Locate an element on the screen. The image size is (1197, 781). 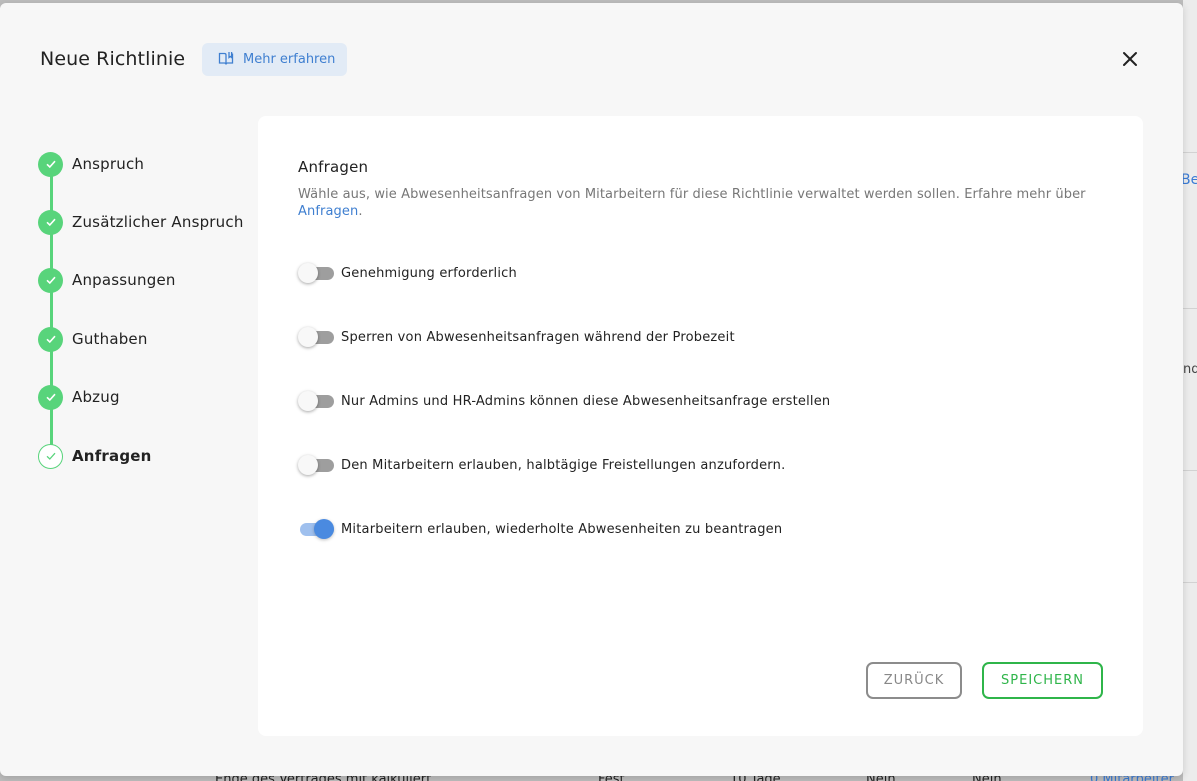
step-guthaben: Guthaben is located at coordinates (93, 339).